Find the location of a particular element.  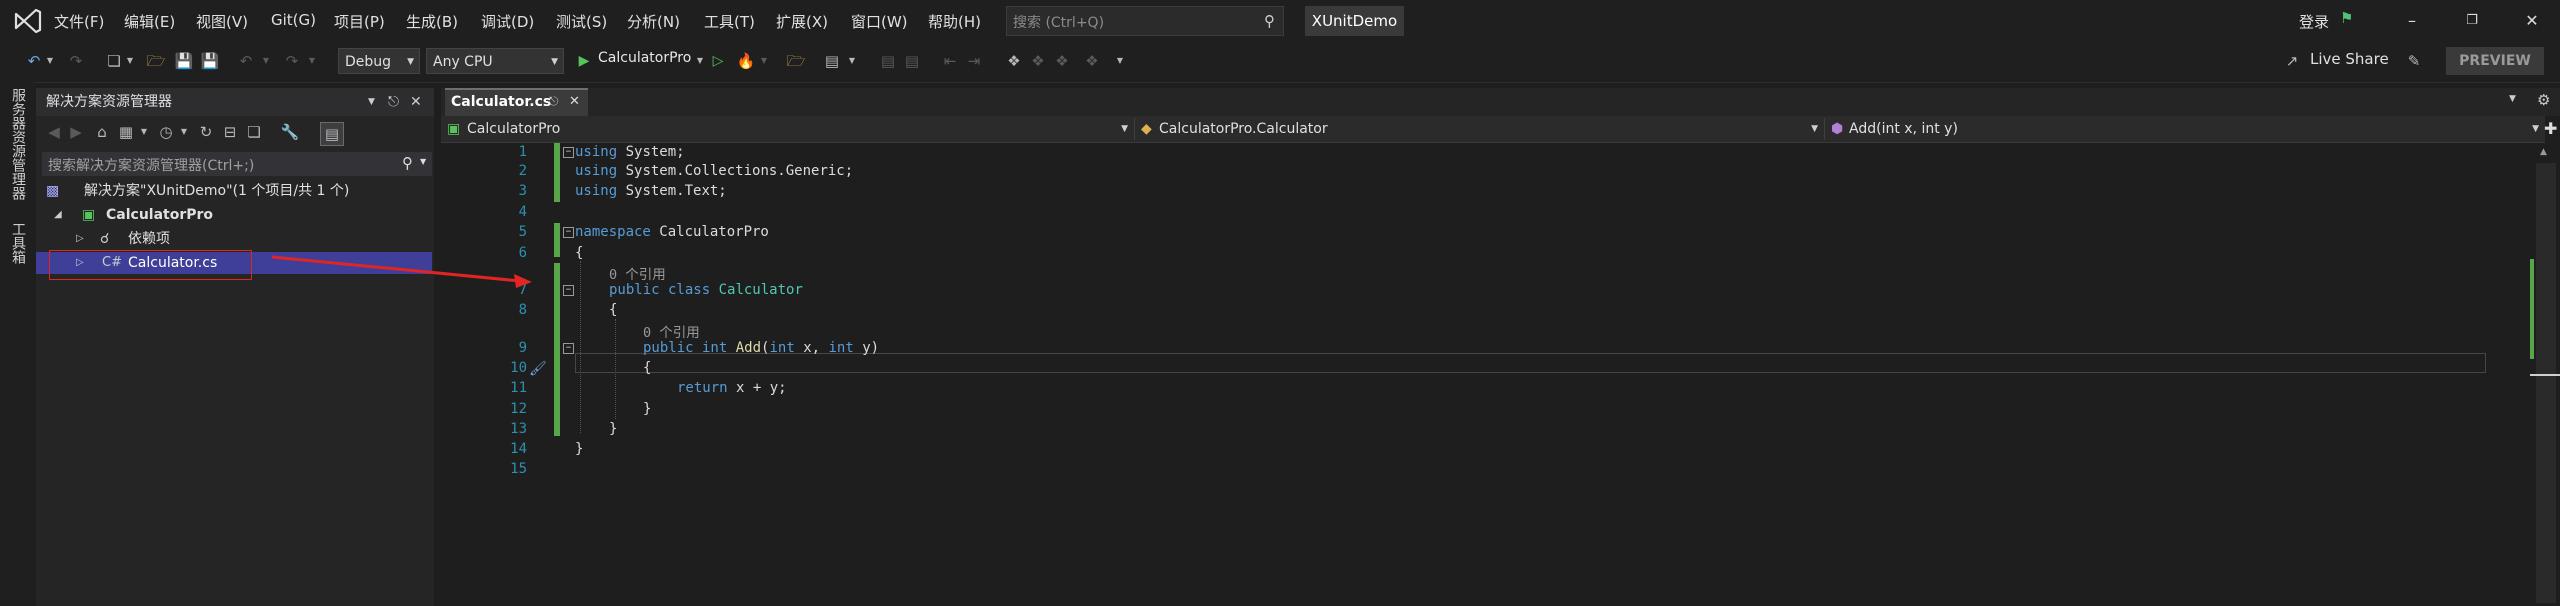

next-bookmark-icon: ❖ is located at coordinates (1062, 61).